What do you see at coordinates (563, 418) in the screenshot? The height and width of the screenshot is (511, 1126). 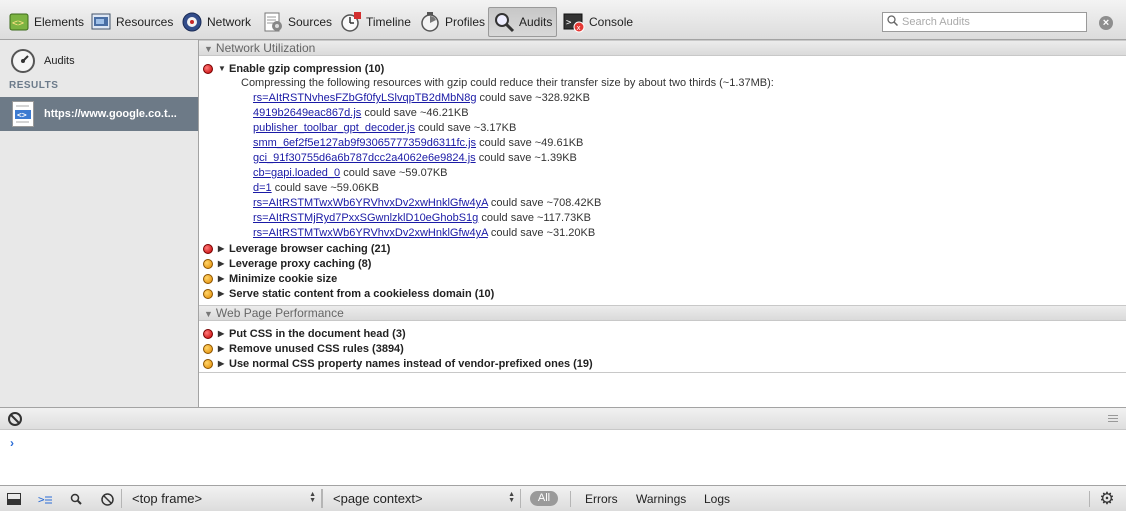 I see `console-toolbar` at bounding box center [563, 418].